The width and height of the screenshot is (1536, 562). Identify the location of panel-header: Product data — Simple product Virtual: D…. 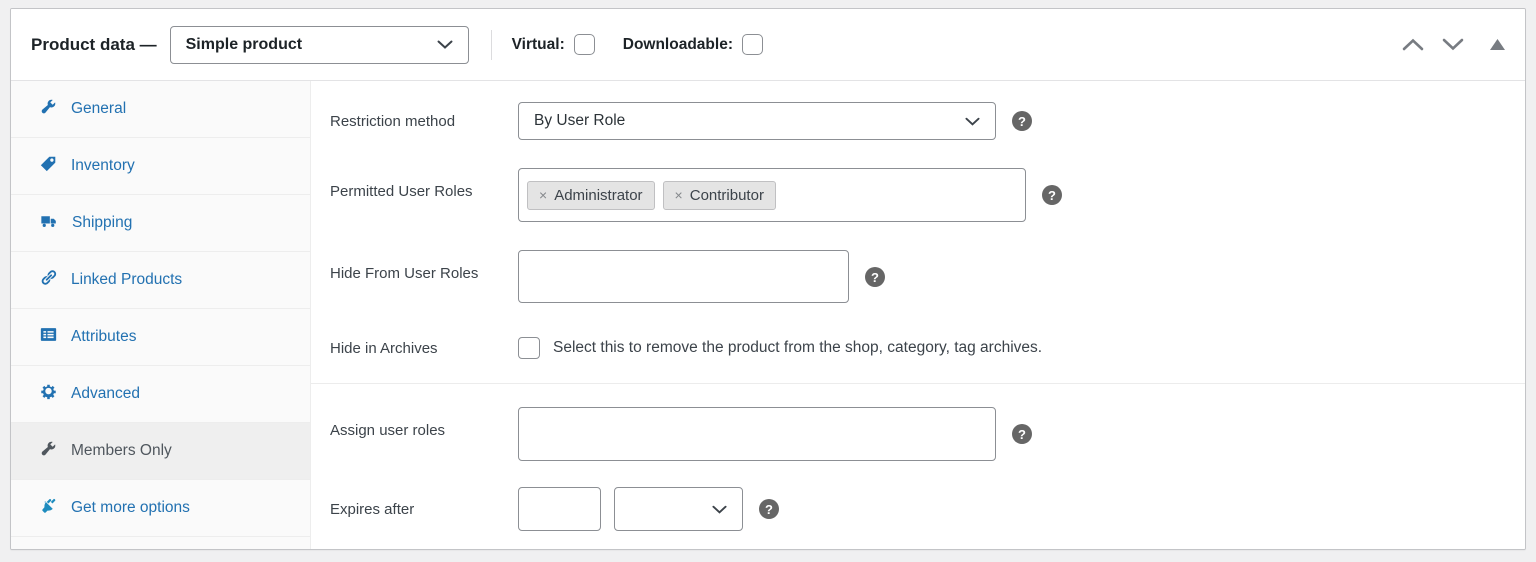
(768, 45).